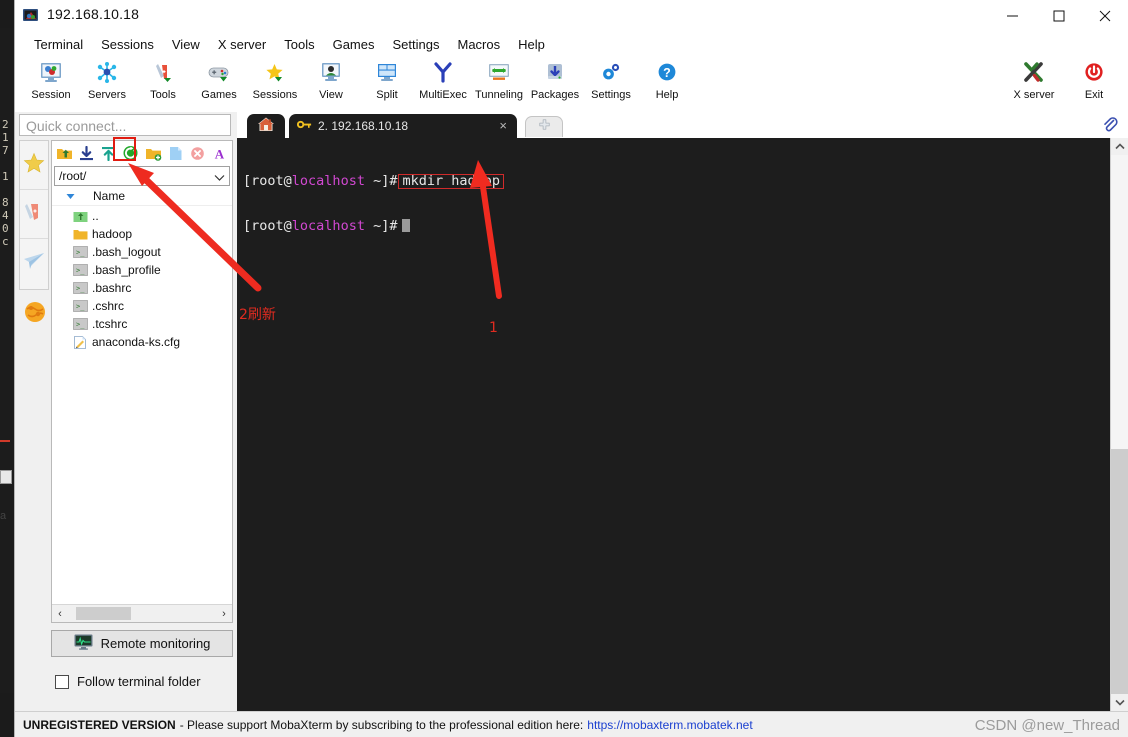 This screenshot has width=1128, height=737. Describe the element at coordinates (611, 78) in the screenshot. I see `toolbar-button-settings: Settings` at that location.